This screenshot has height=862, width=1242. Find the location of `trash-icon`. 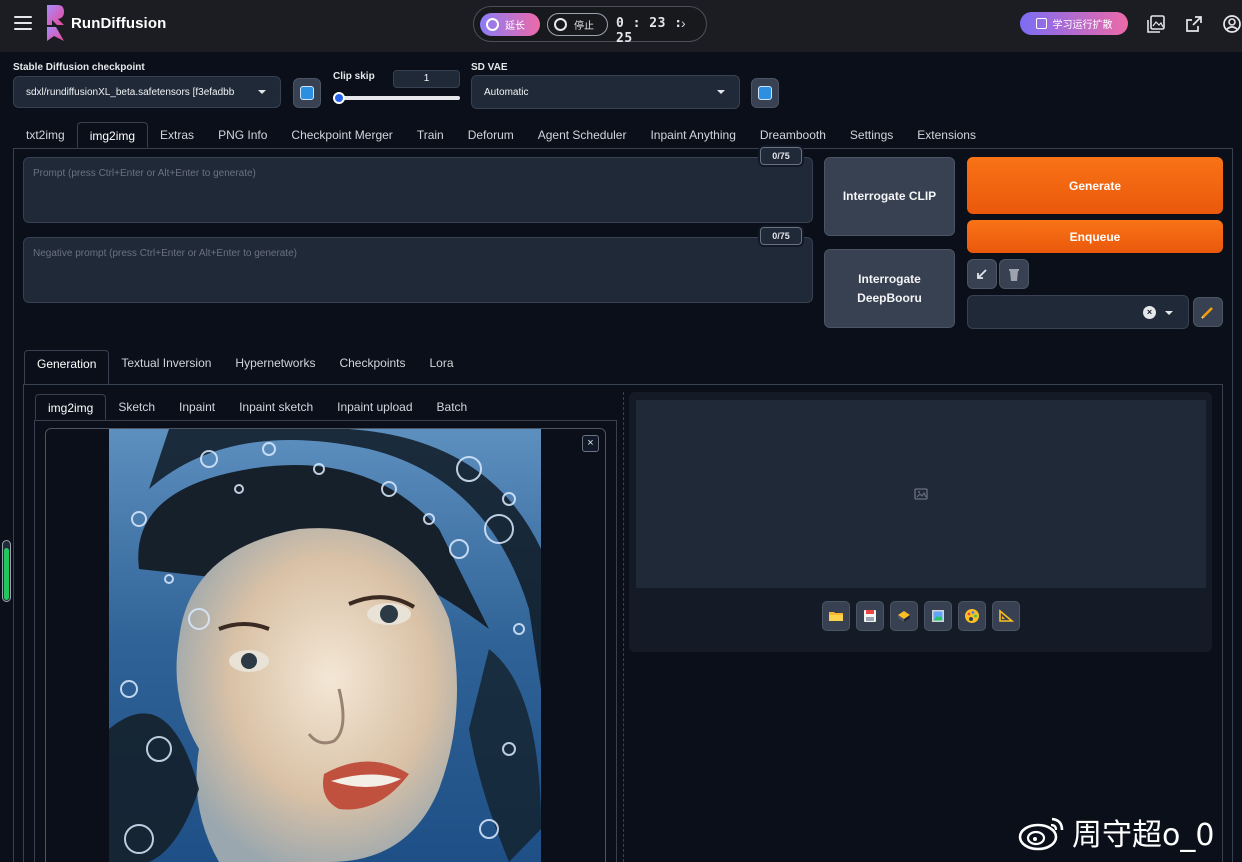

trash-icon is located at coordinates (1014, 275).